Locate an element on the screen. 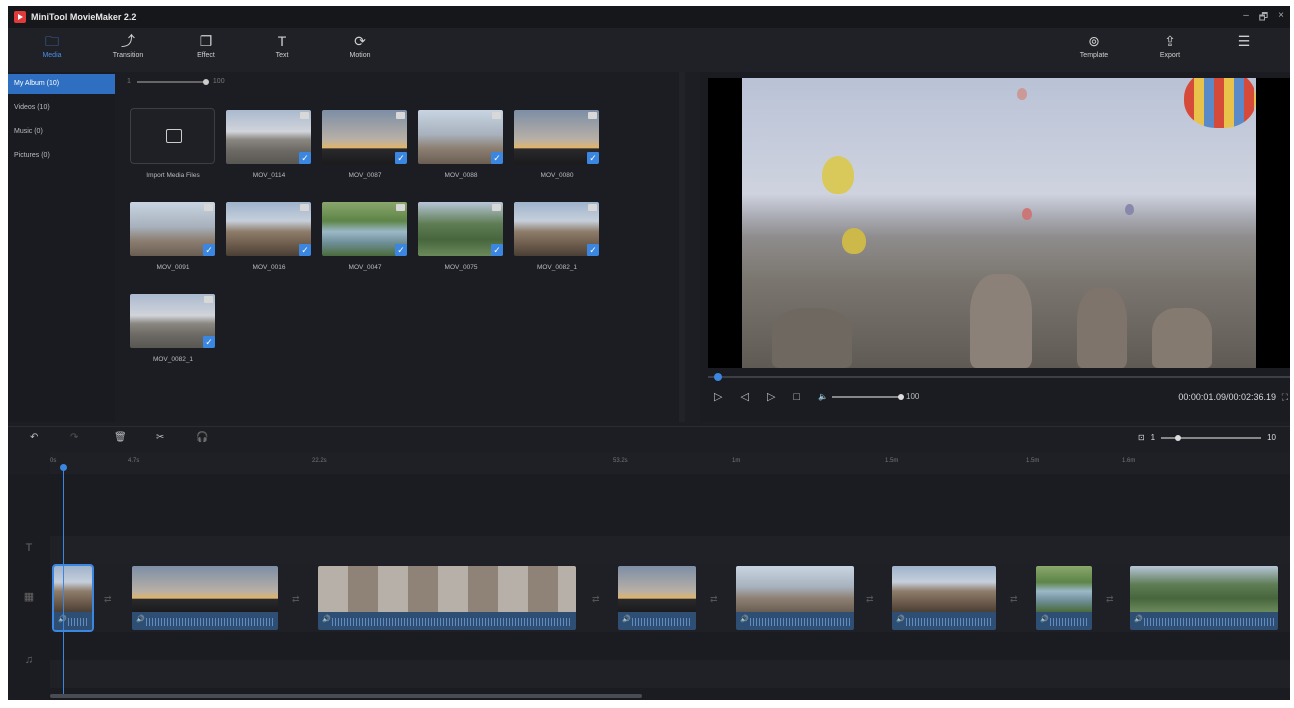 The height and width of the screenshot is (708, 1294). tab-effect: ❐ Effect is located at coordinates (206, 45).